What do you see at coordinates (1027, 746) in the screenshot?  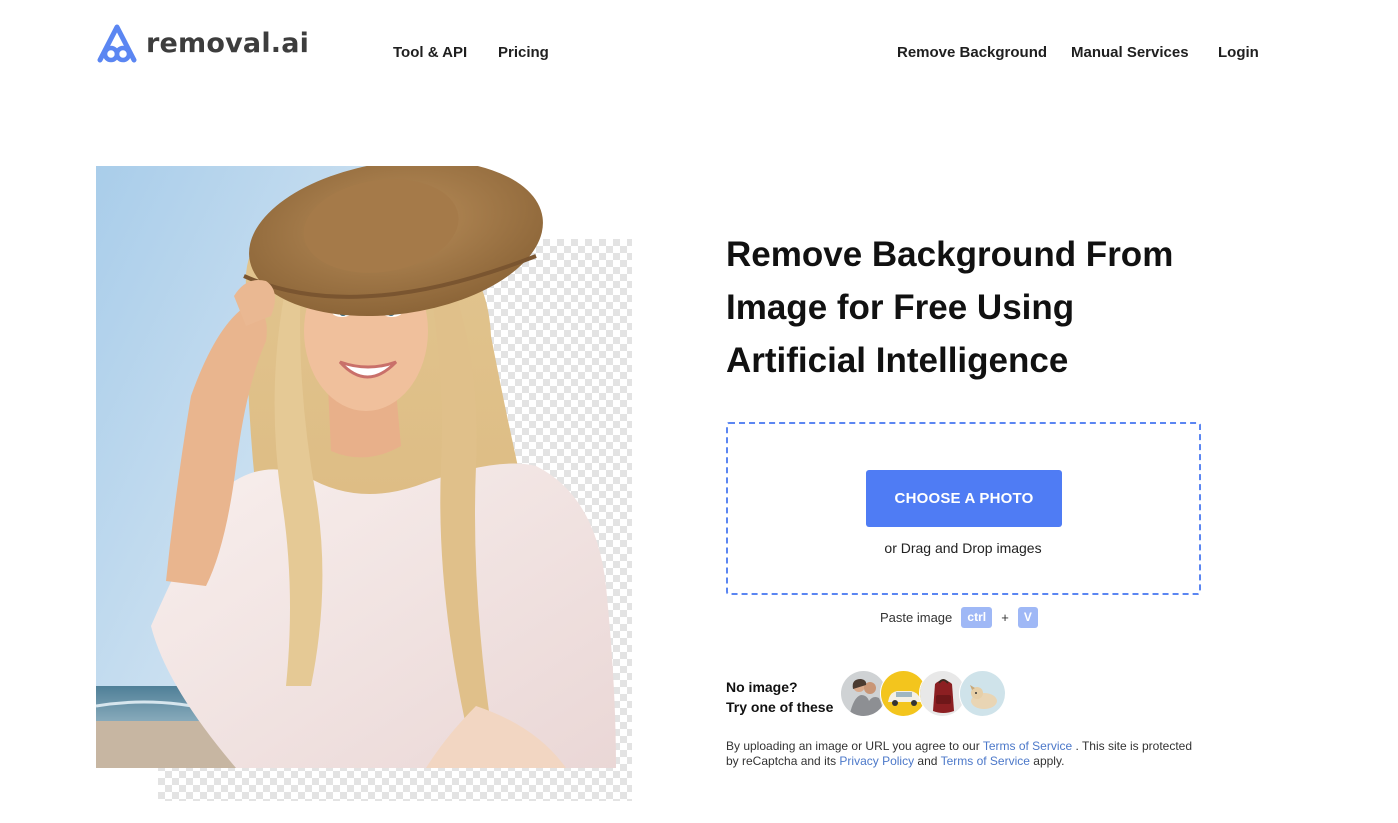 I see `terms-of-service-link: Terms of Service` at bounding box center [1027, 746].